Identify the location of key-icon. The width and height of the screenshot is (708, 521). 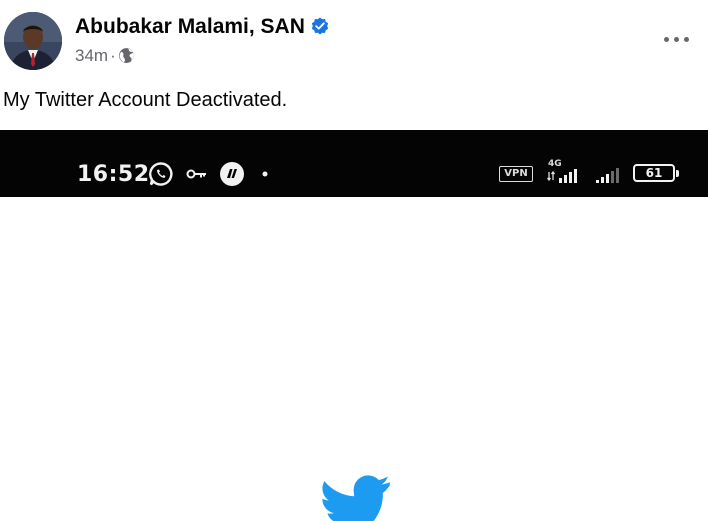
(196, 174).